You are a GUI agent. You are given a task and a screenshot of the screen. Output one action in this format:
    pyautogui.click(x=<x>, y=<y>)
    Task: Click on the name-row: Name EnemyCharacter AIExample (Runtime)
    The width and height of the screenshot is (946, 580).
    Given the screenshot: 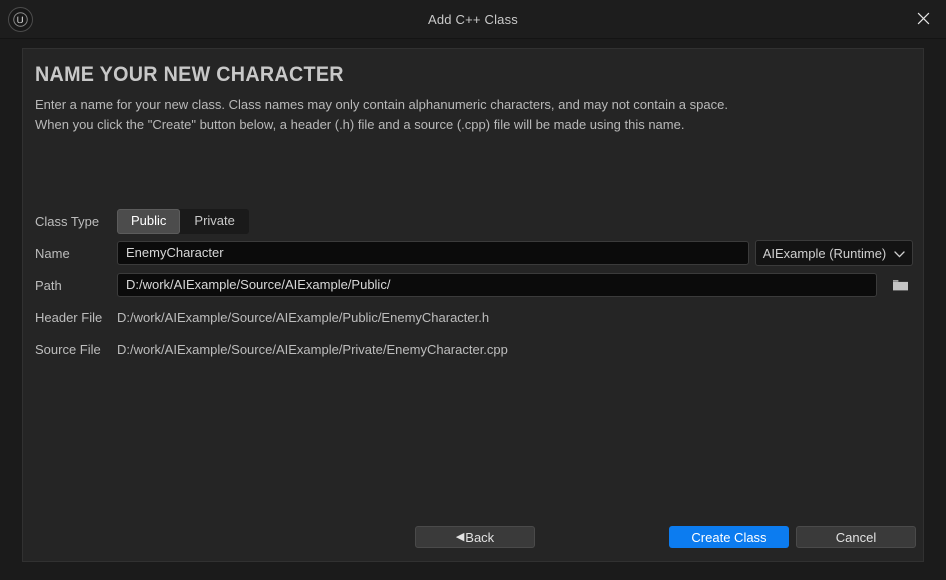 What is the action you would take?
    pyautogui.click(x=474, y=253)
    